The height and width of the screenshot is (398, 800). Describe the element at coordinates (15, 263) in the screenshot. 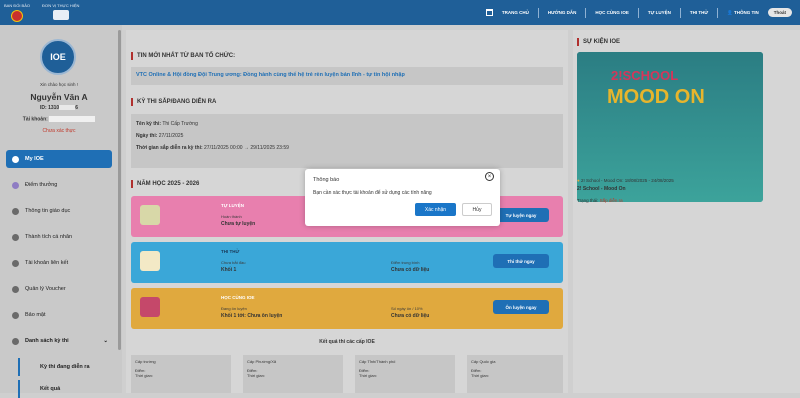

I see `link-icon` at that location.